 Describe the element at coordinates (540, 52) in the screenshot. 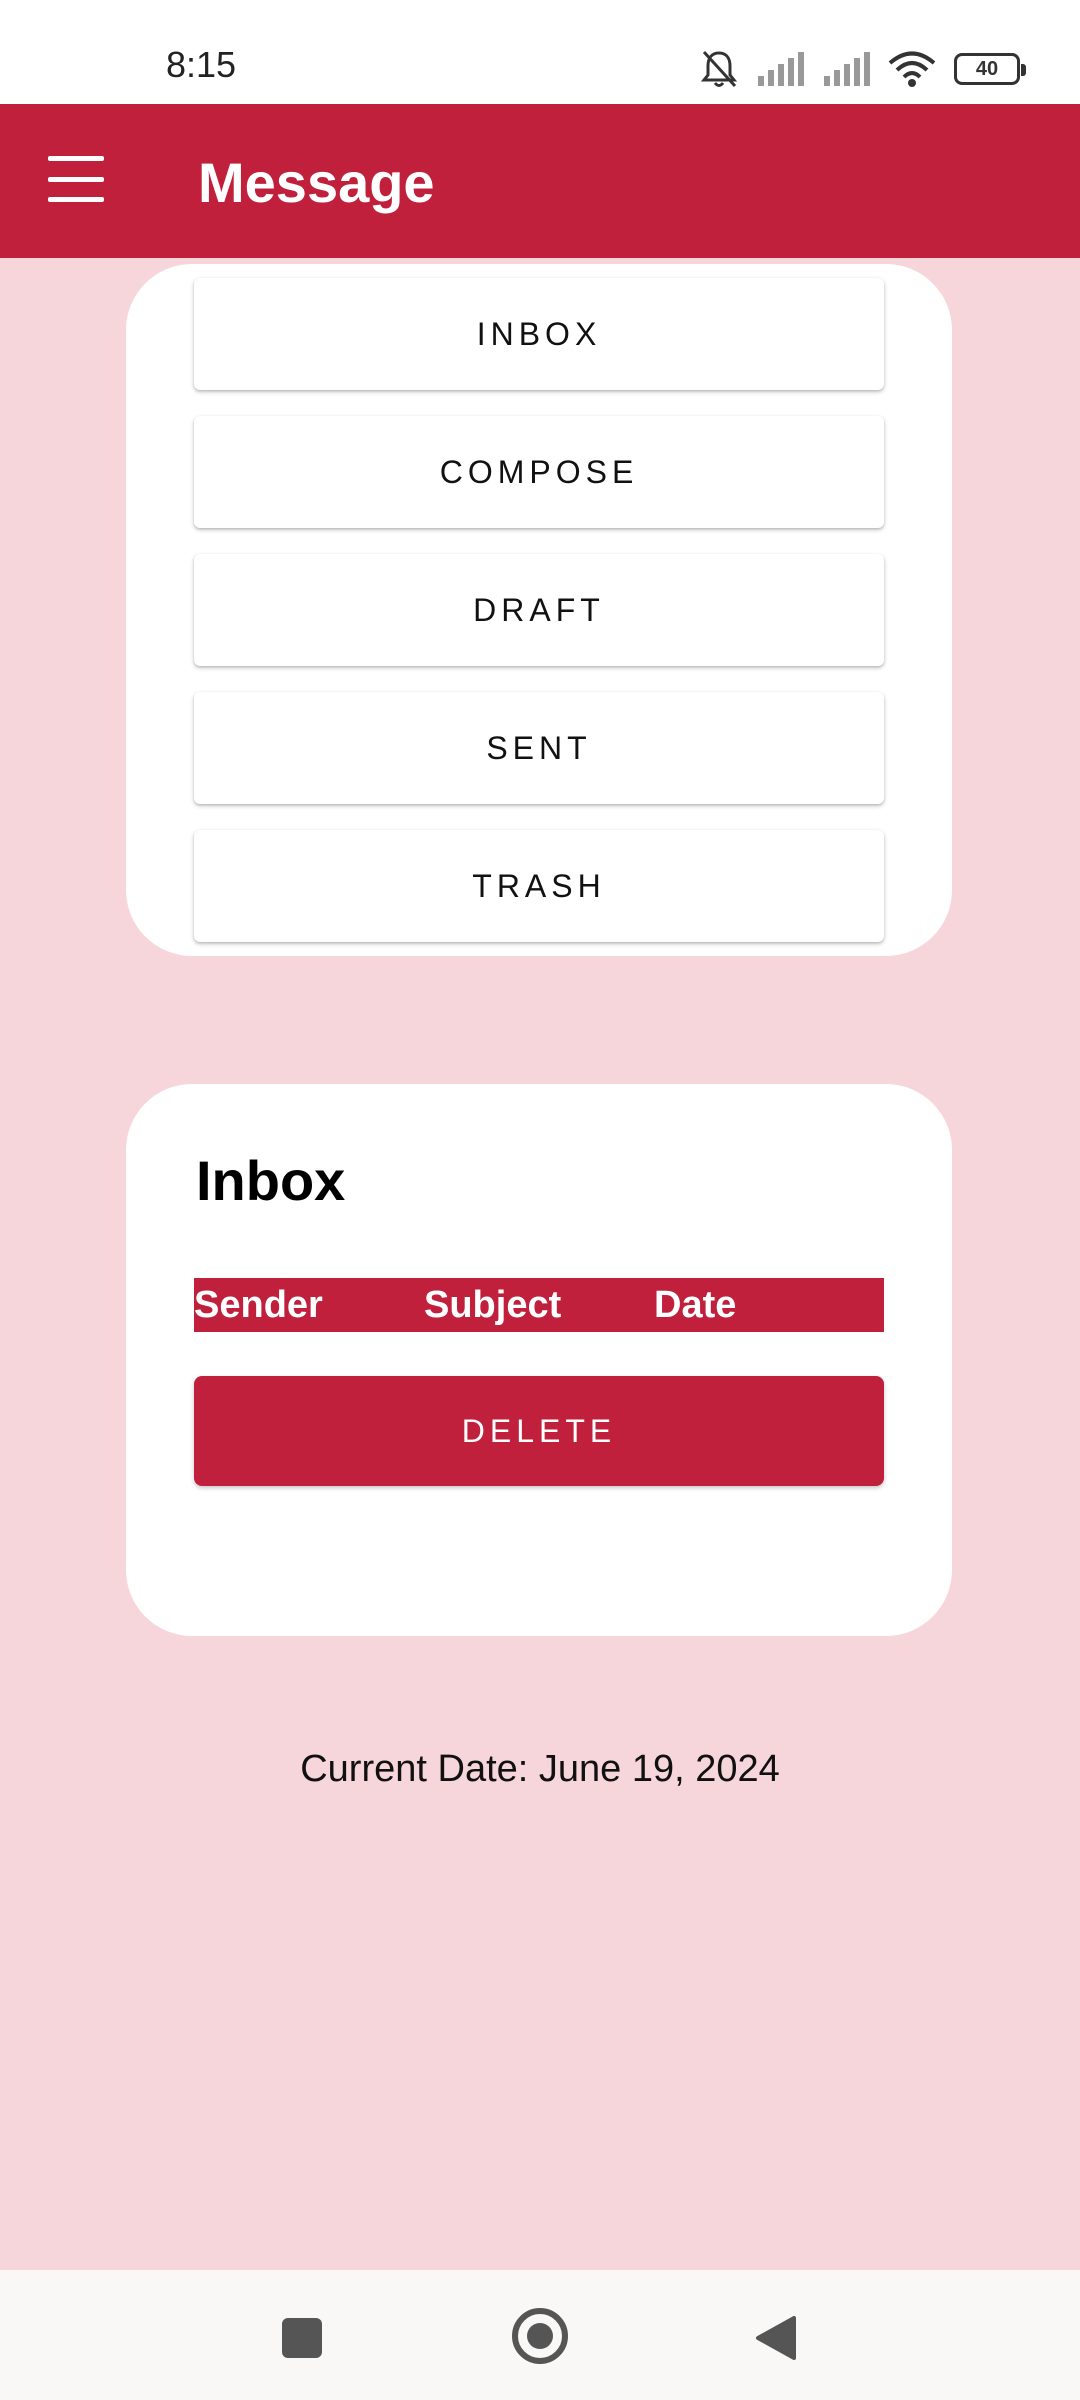

I see `status-bar: 8:15 40` at that location.